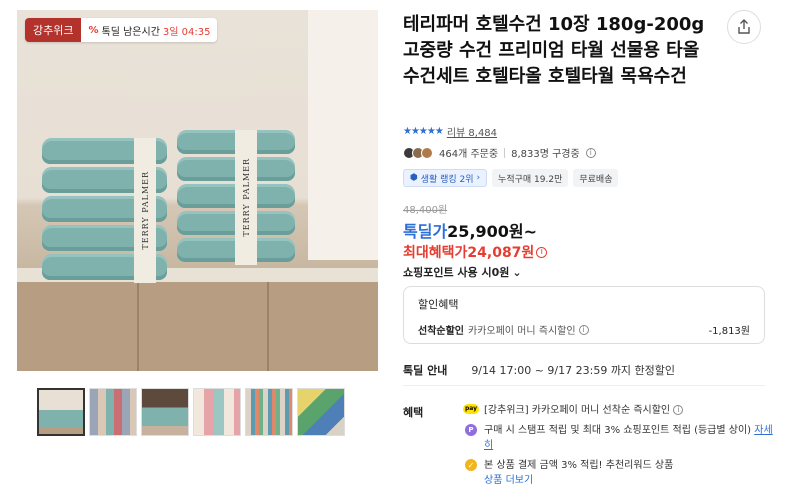  I want to click on deal-badge: 강추위크 % 톡딜 남은시간 3일 04:35, so click(121, 30).